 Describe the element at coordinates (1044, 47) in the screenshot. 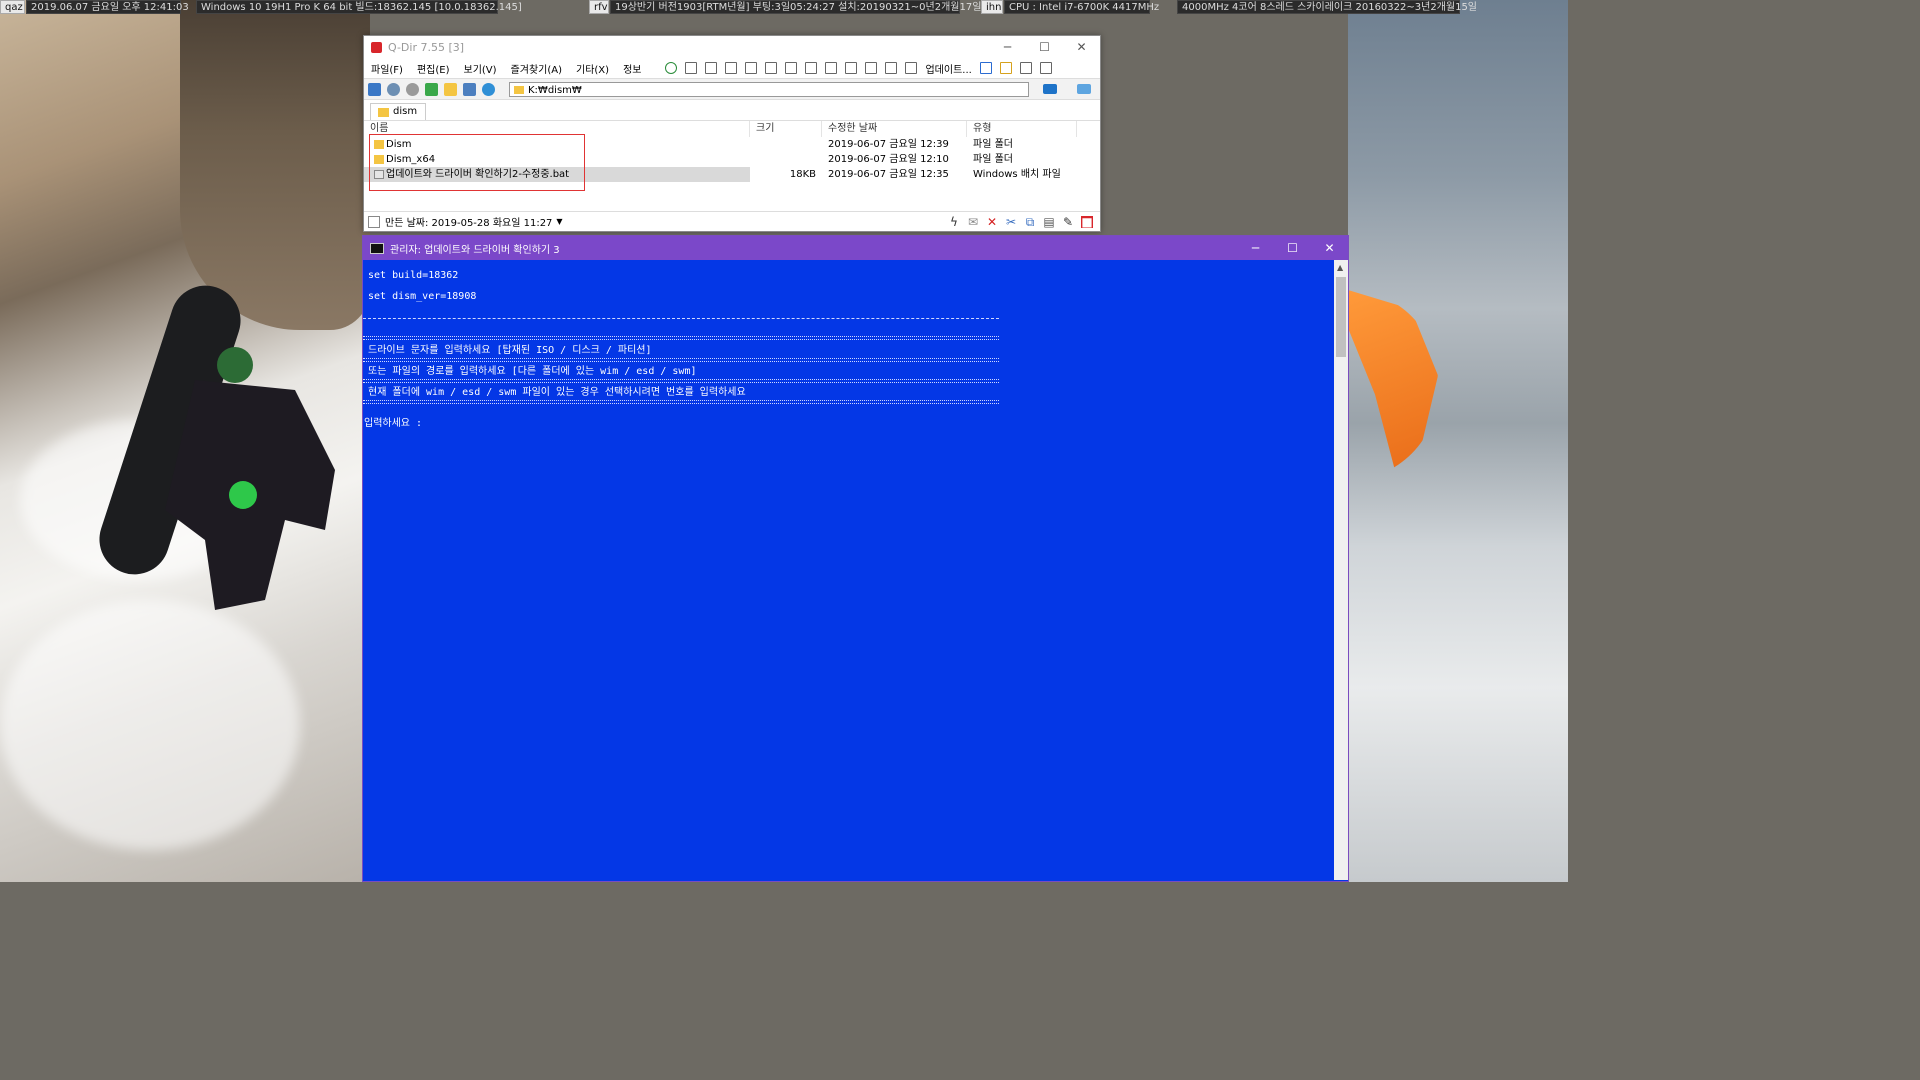

I see `maximize-button: ☐` at that location.